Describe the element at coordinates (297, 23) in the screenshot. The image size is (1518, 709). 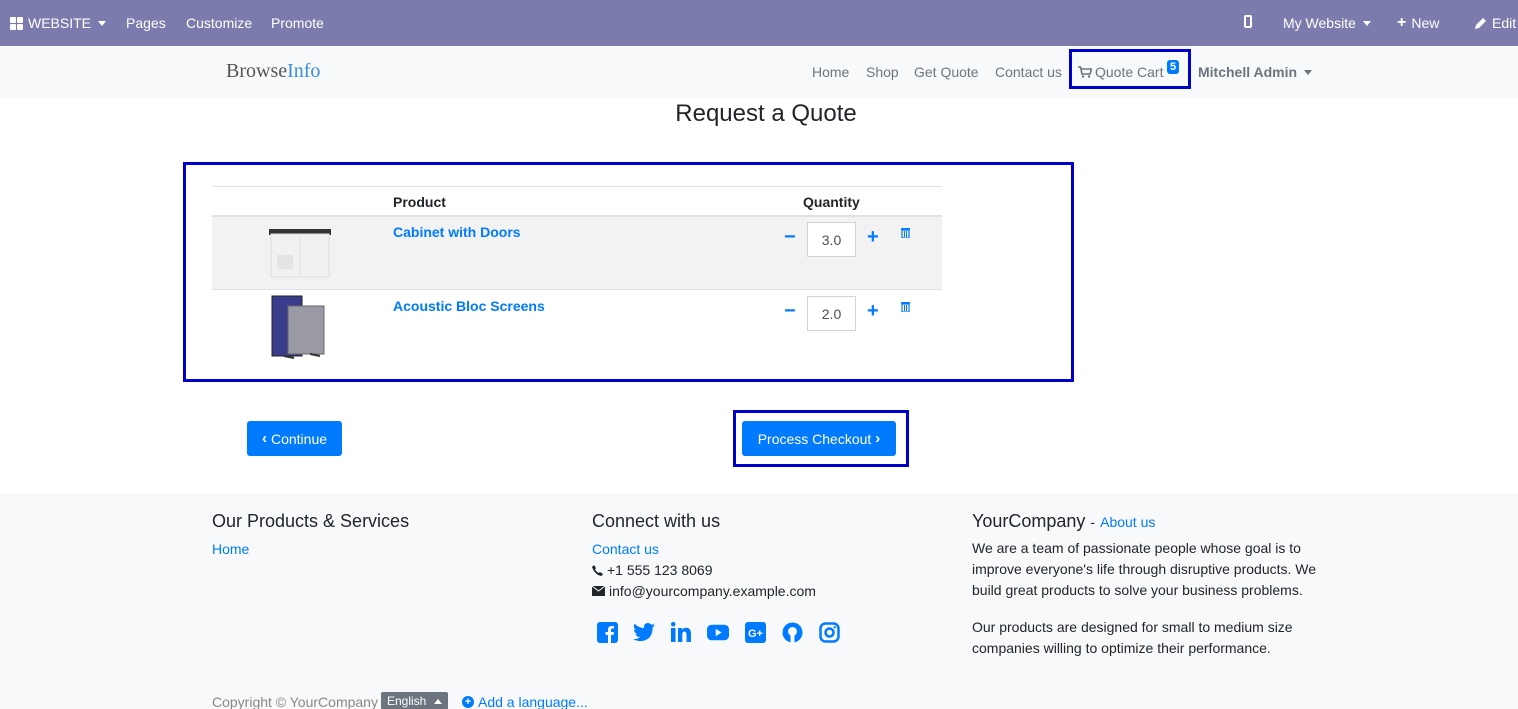
I see `promote-menu: Promote` at that location.